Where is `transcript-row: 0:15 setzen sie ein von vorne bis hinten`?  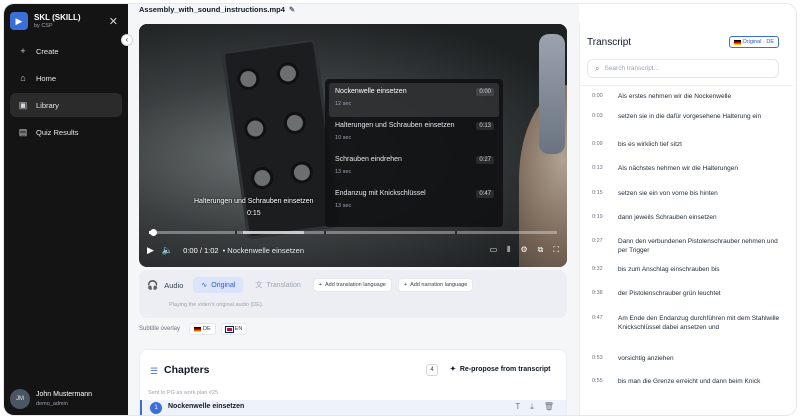
transcript-row: 0:15 setzen sie ein von vorne bis hinten is located at coordinates (686, 193).